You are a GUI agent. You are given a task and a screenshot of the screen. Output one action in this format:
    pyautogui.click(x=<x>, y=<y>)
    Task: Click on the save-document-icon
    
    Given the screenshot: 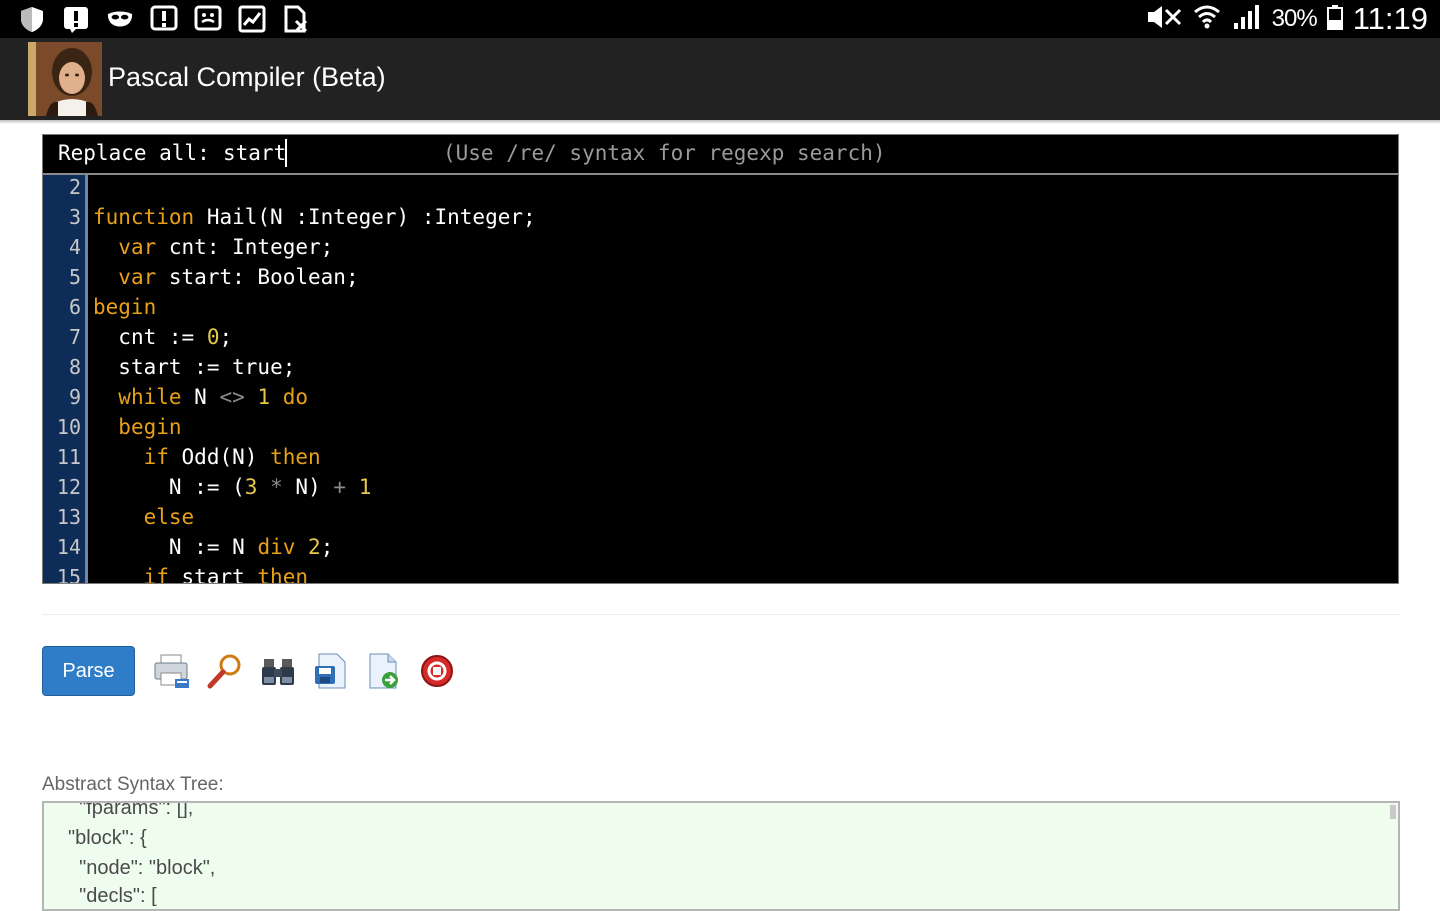 What is the action you would take?
    pyautogui.click(x=331, y=671)
    